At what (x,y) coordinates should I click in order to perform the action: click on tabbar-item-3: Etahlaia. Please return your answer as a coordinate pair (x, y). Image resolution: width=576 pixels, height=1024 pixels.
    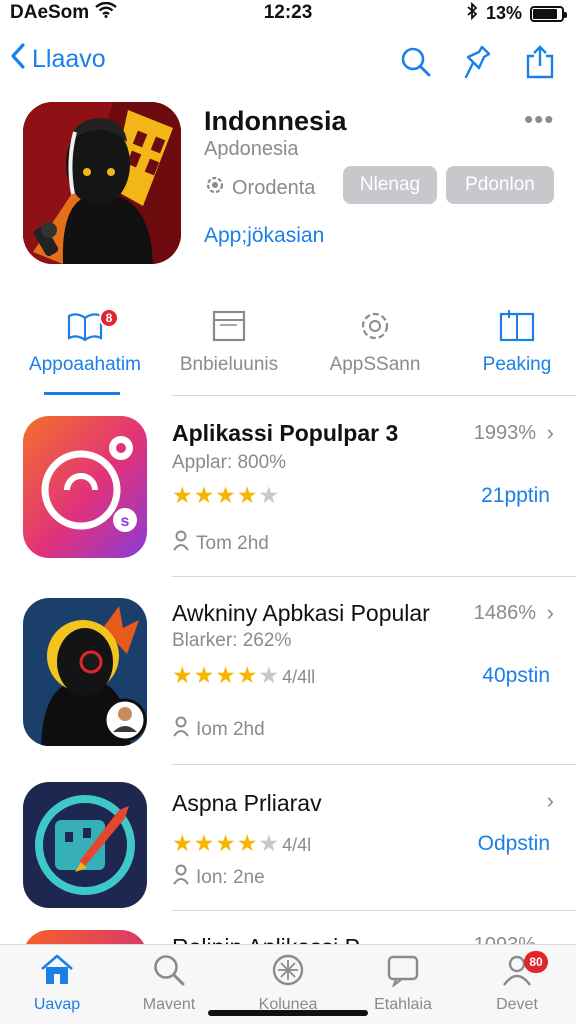
    Looking at the image, I should click on (403, 983).